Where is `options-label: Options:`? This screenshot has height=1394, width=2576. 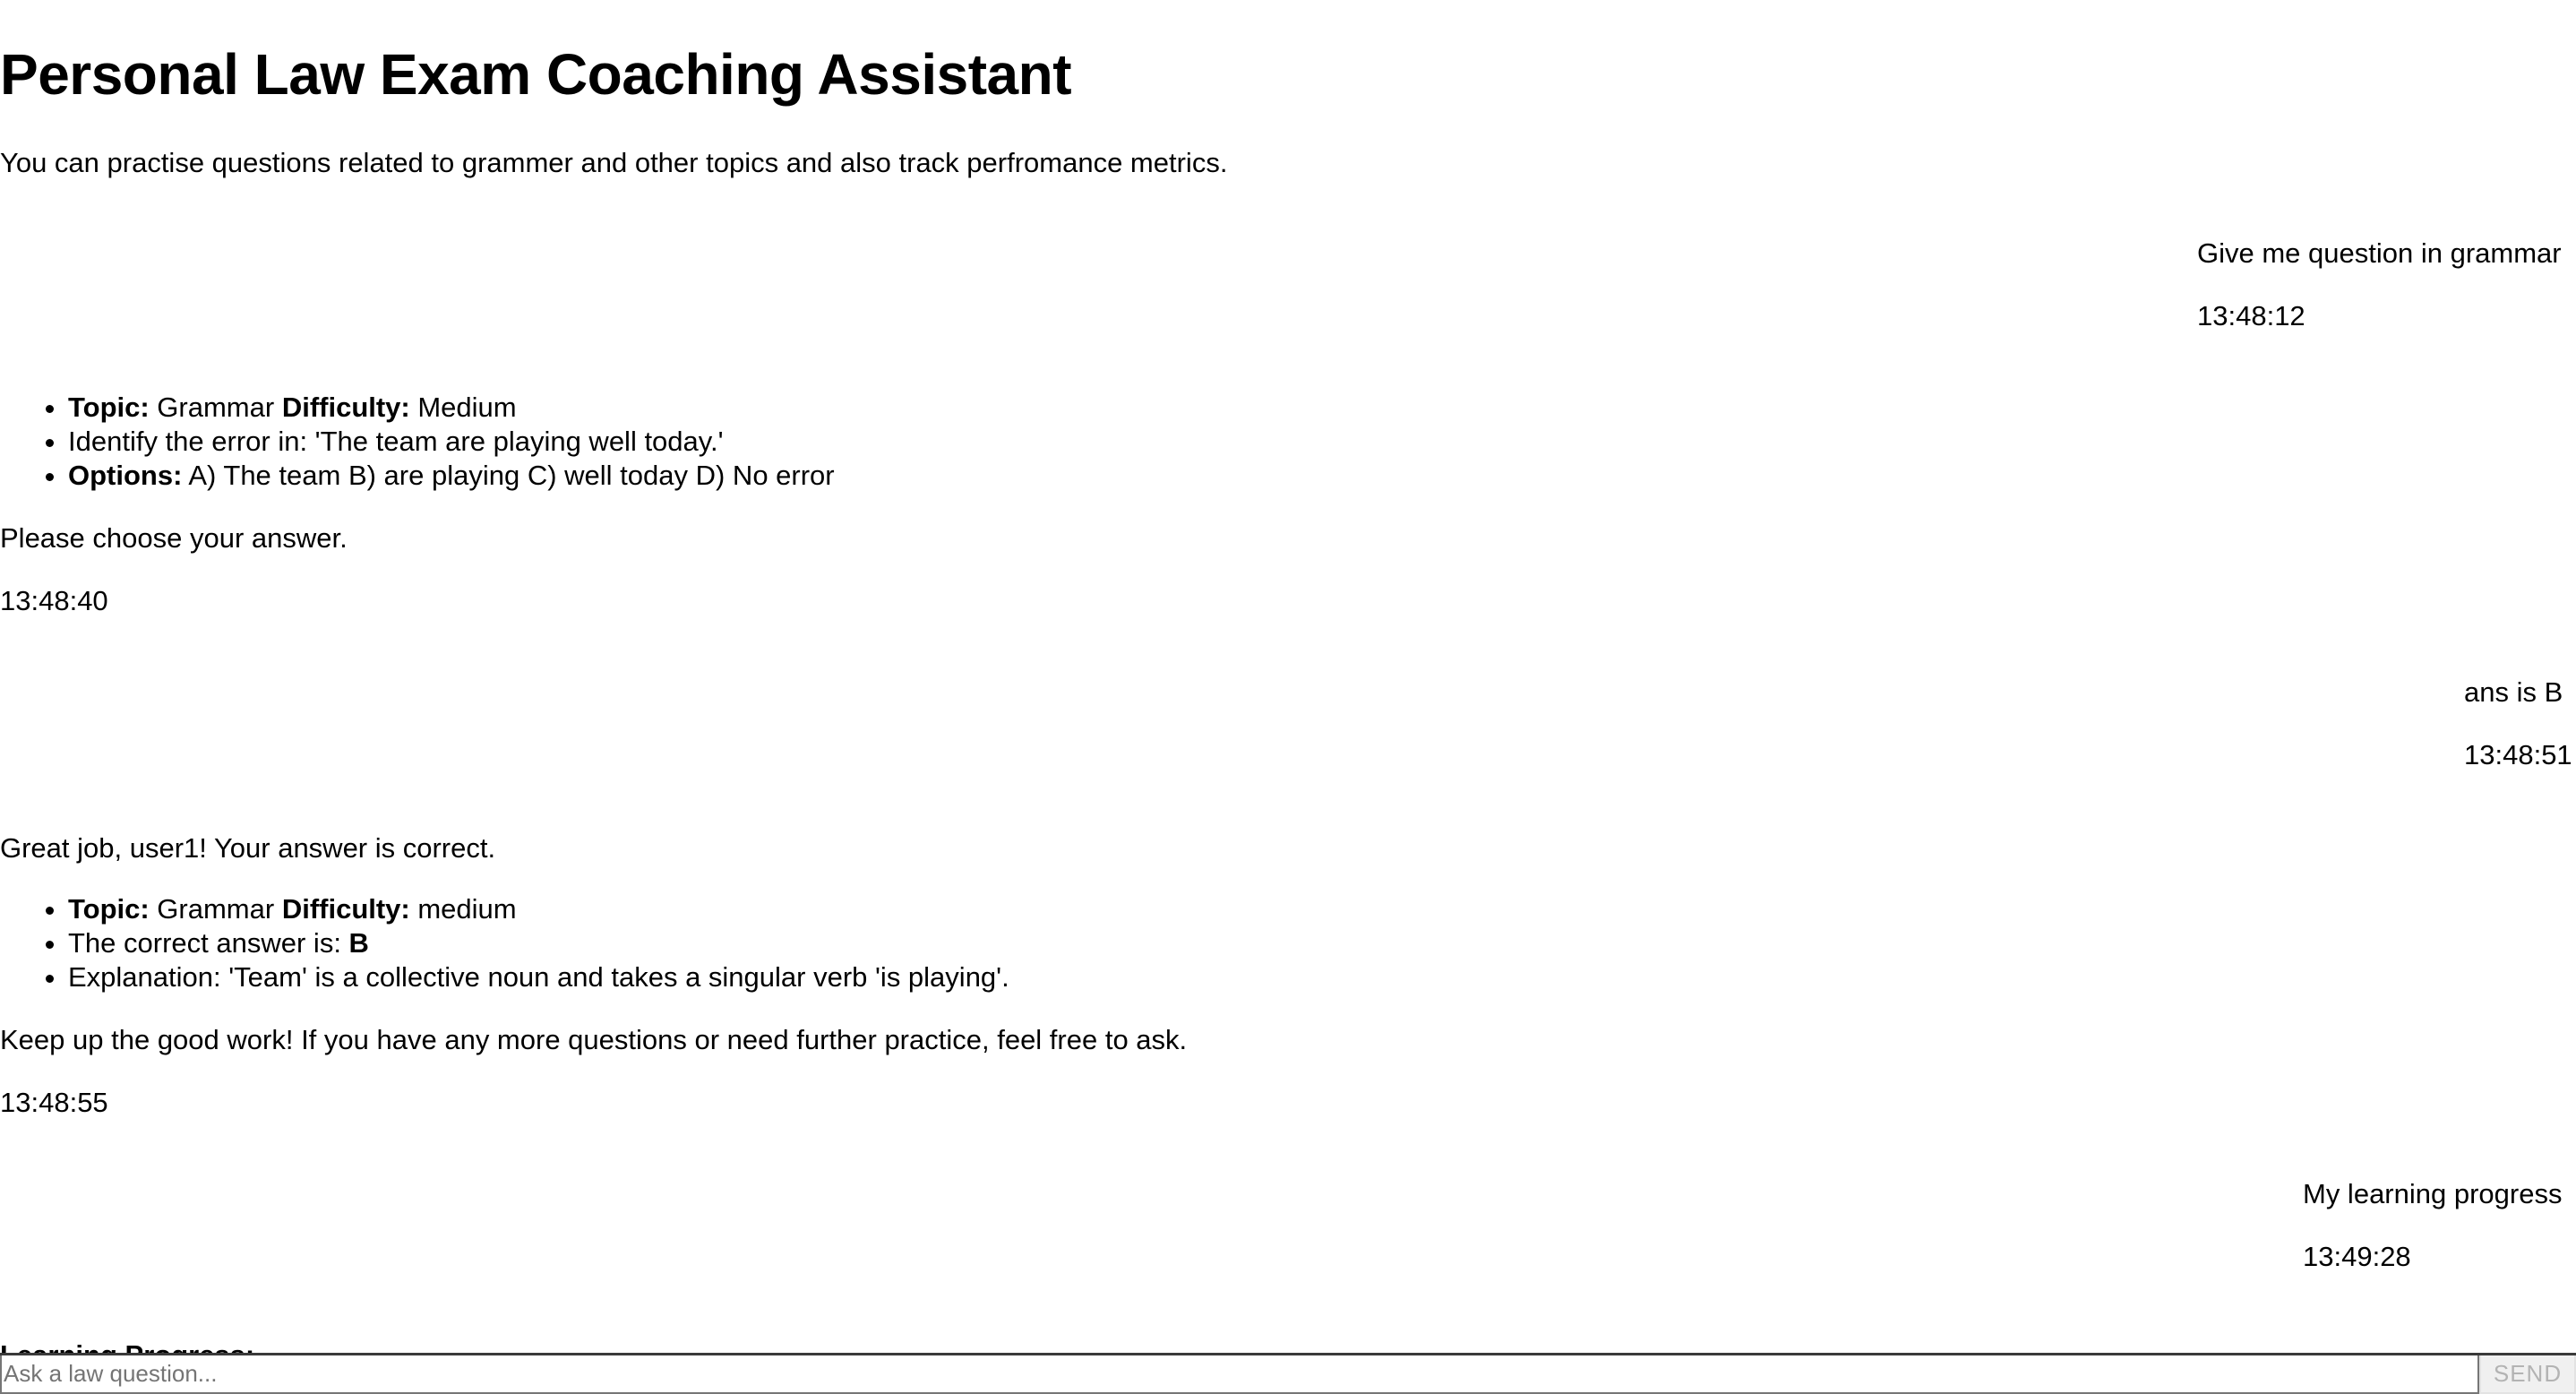
options-label: Options: is located at coordinates (125, 475).